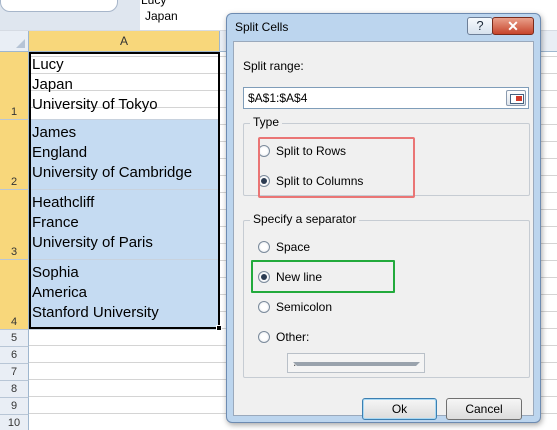 The width and height of the screenshot is (557, 430). What do you see at coordinates (59, 6) in the screenshot?
I see `name-box` at bounding box center [59, 6].